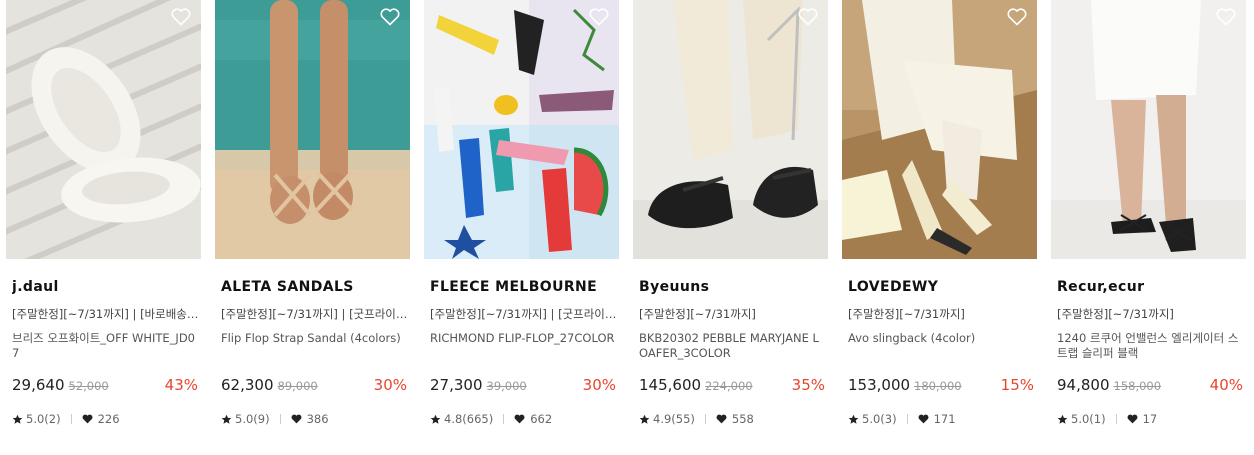 The image size is (1254, 455). What do you see at coordinates (1017, 385) in the screenshot?
I see `discount-rate: 15%` at bounding box center [1017, 385].